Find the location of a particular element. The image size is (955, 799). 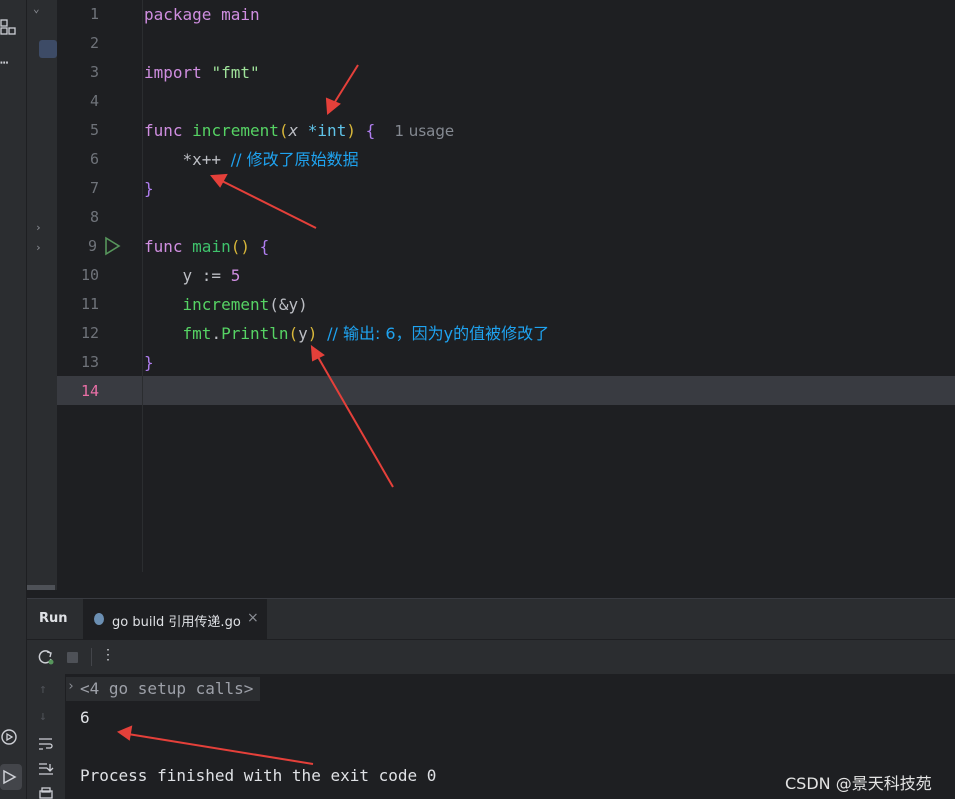

arrow-to-output is located at coordinates (220, 749).